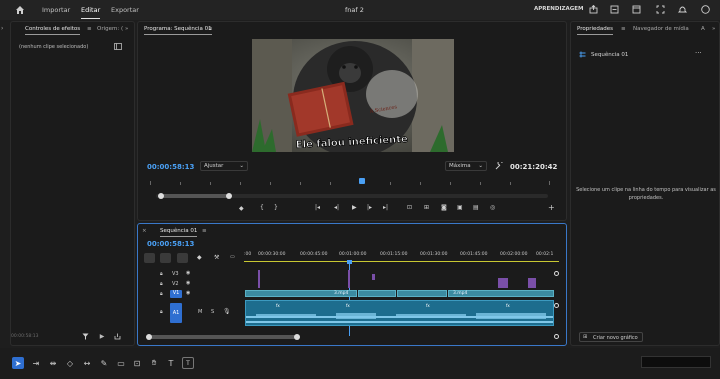  I want to click on ruler-label: 00:00:30:00, so click(272, 254).